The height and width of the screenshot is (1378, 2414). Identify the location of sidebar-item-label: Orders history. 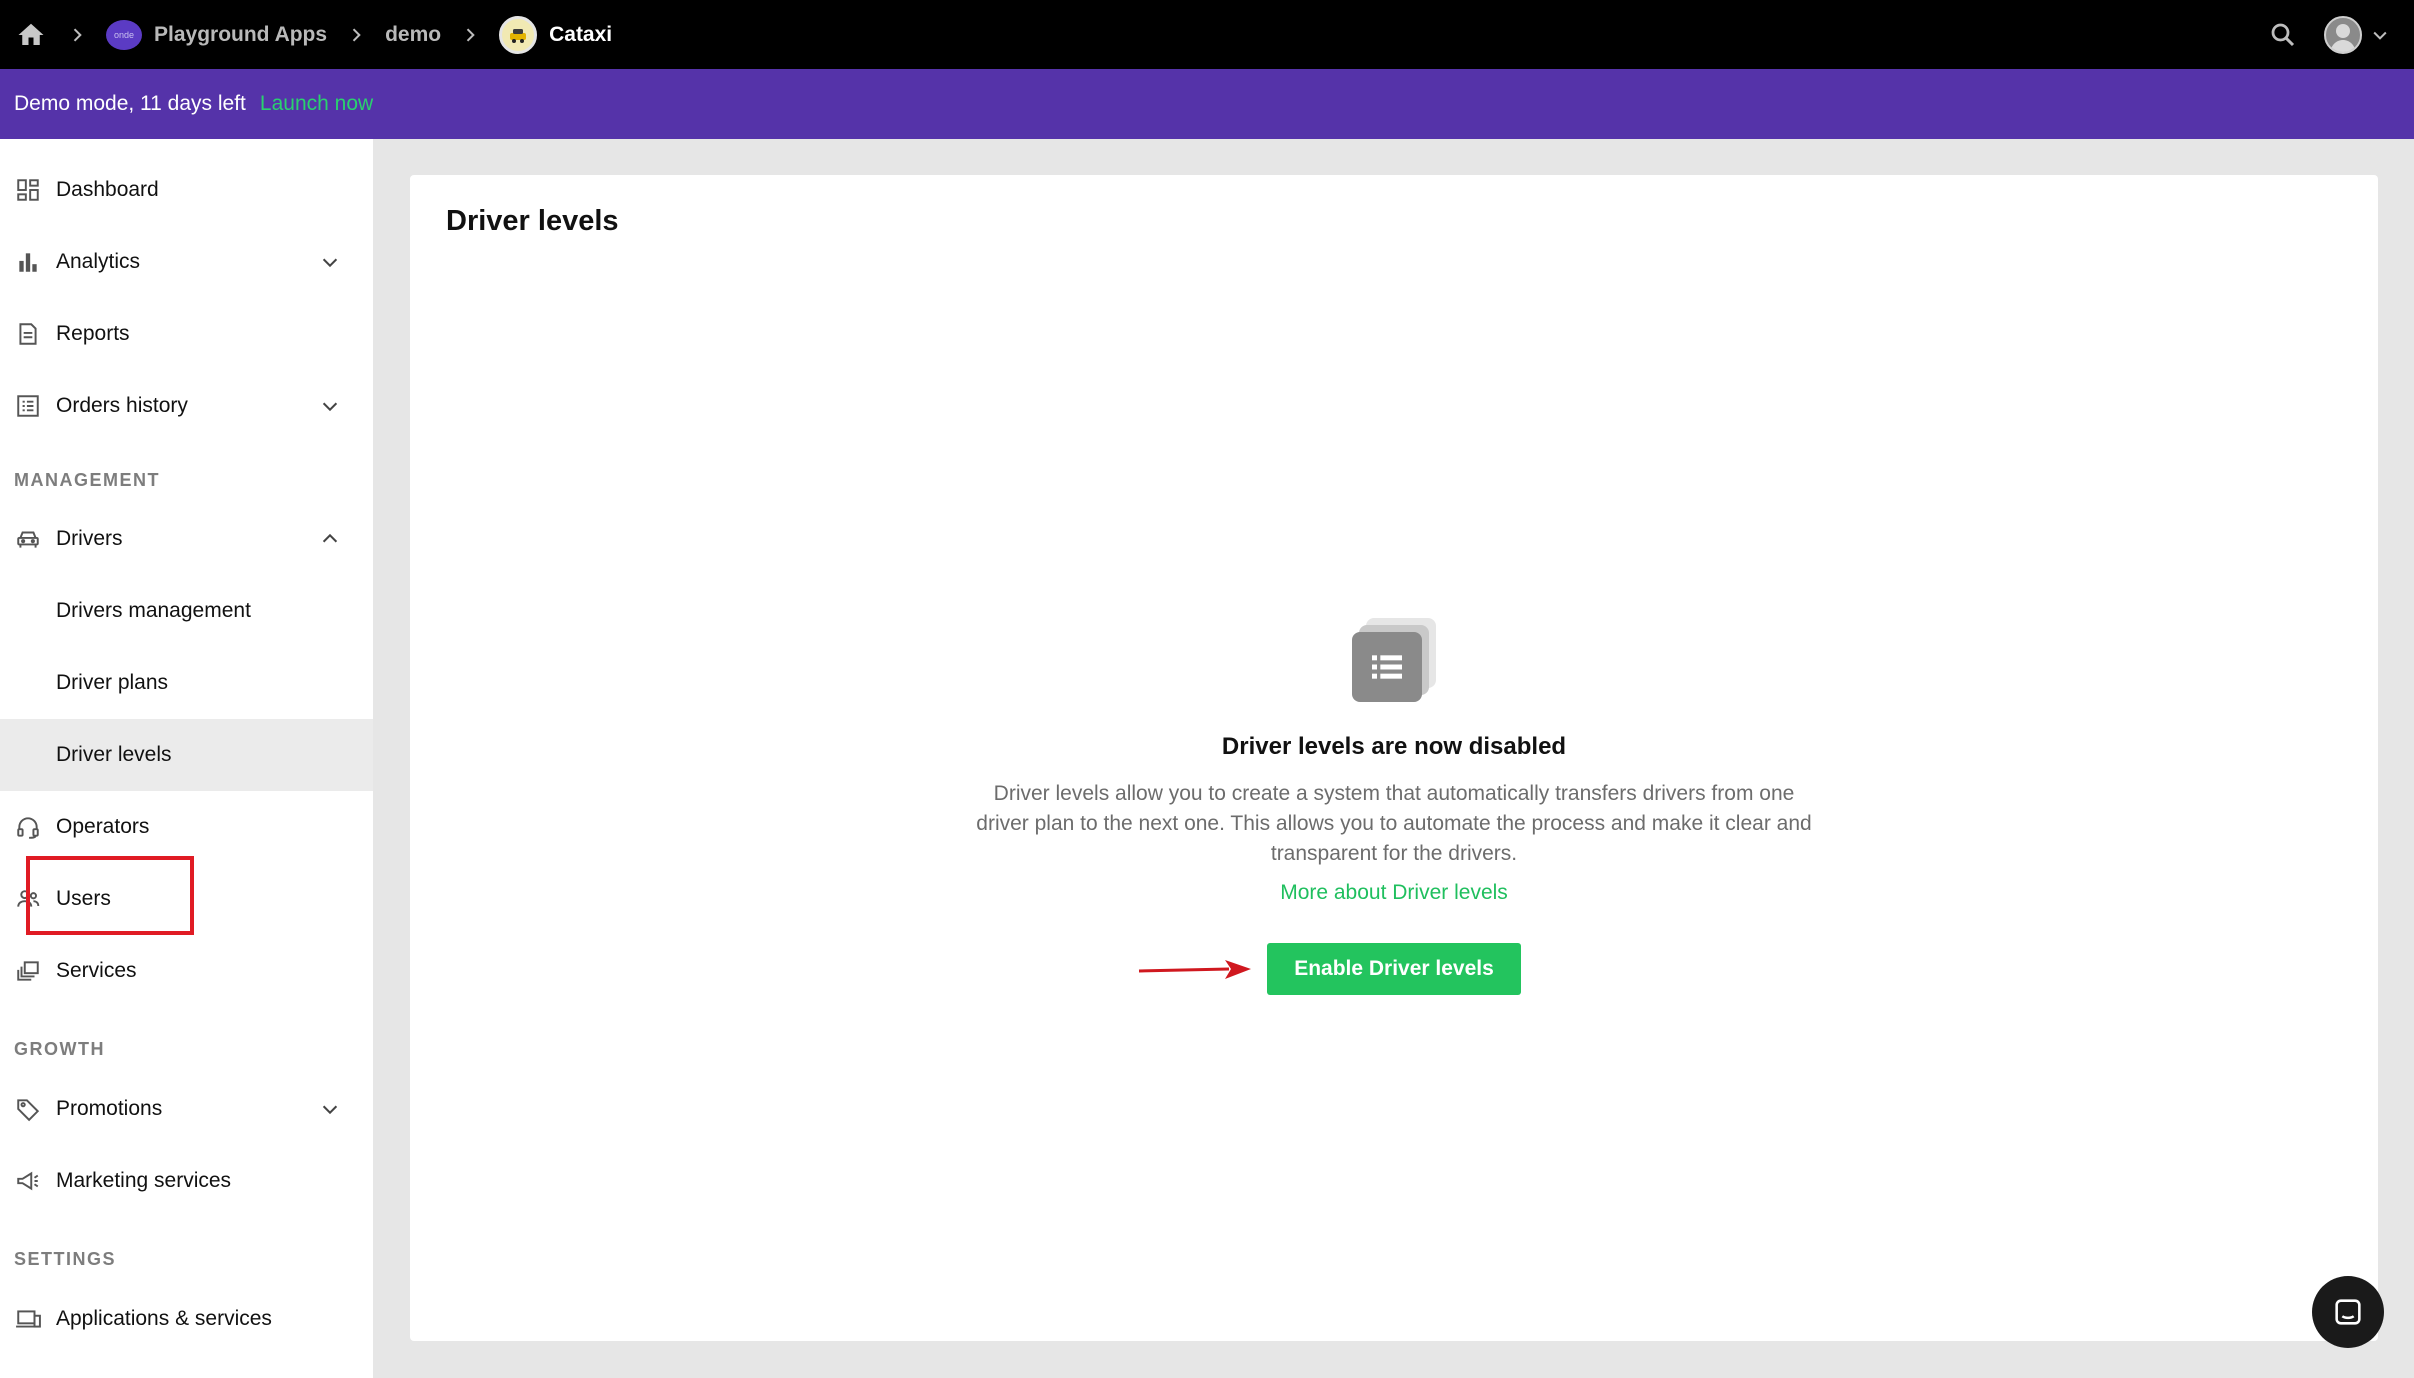
(122, 405).